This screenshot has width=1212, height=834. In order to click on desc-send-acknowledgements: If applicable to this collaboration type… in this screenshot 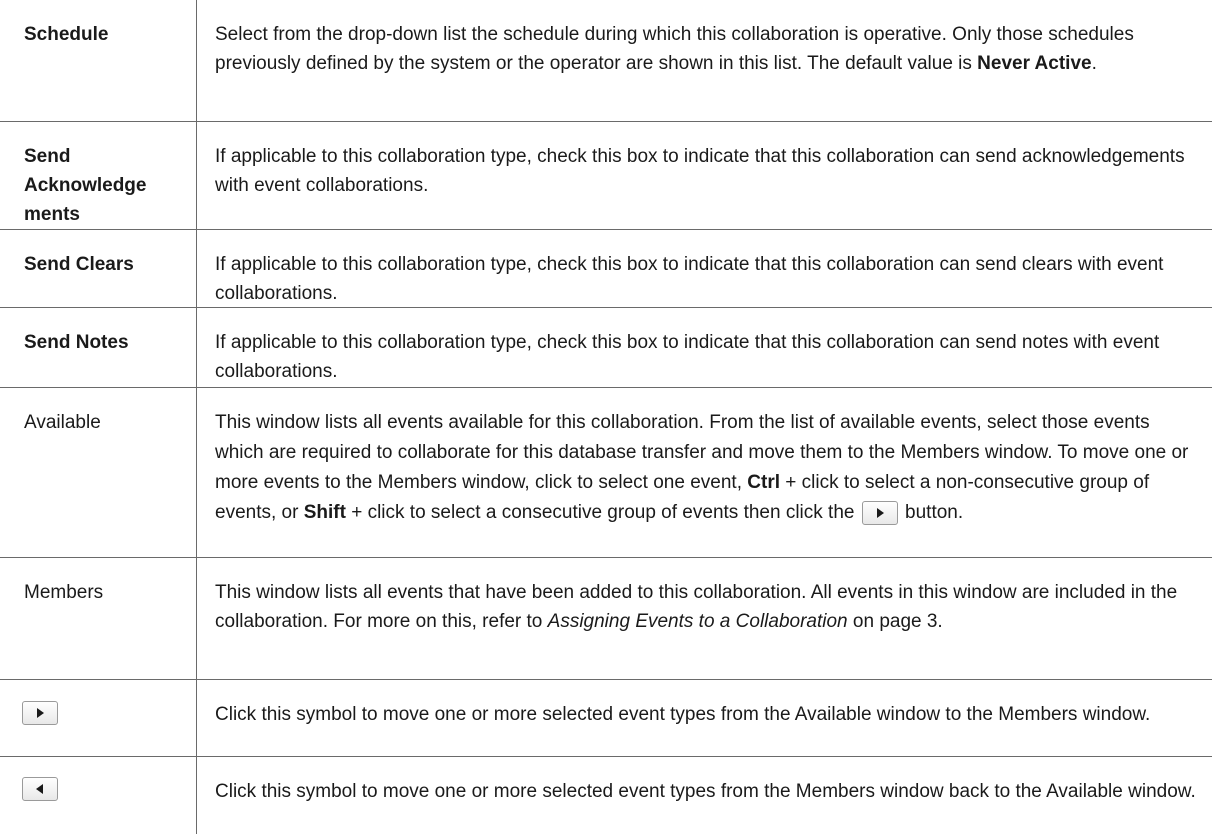, I will do `click(700, 171)`.